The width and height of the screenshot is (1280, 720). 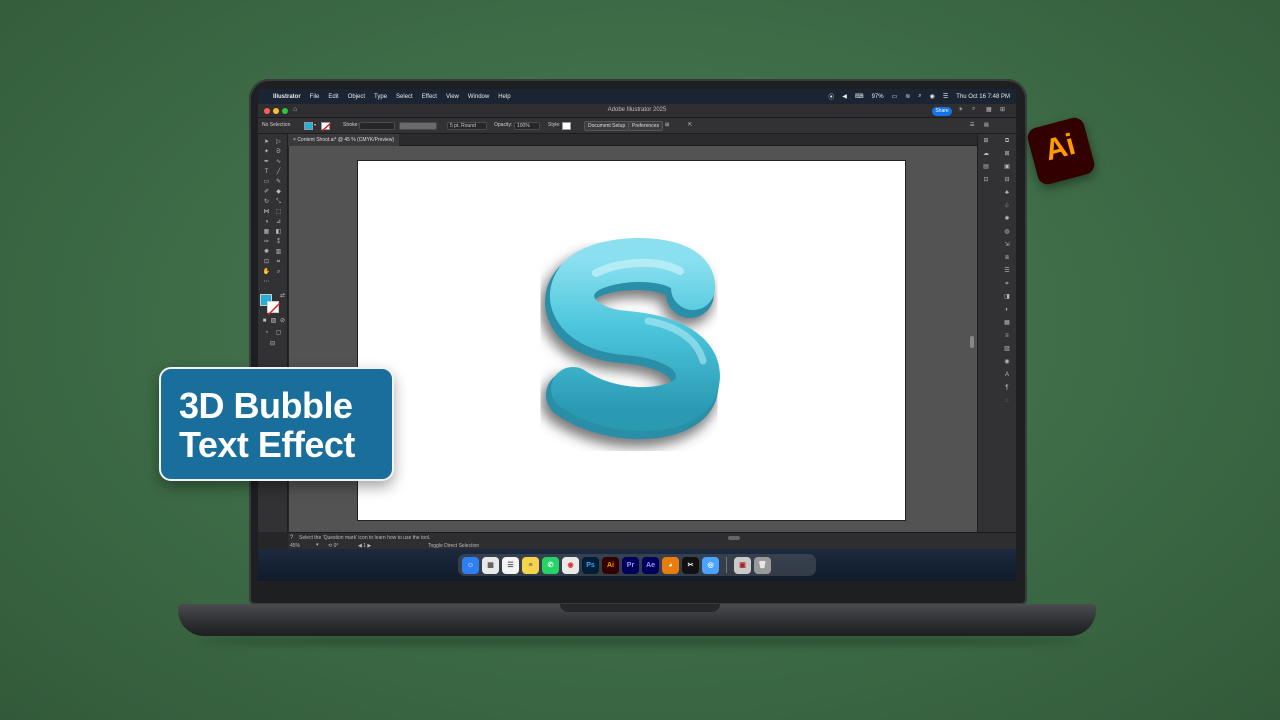 What do you see at coordinates (590, 565) in the screenshot?
I see `photoshop-icon: Ps` at bounding box center [590, 565].